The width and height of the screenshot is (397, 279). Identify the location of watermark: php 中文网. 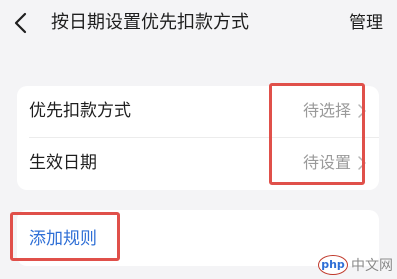
(355, 265).